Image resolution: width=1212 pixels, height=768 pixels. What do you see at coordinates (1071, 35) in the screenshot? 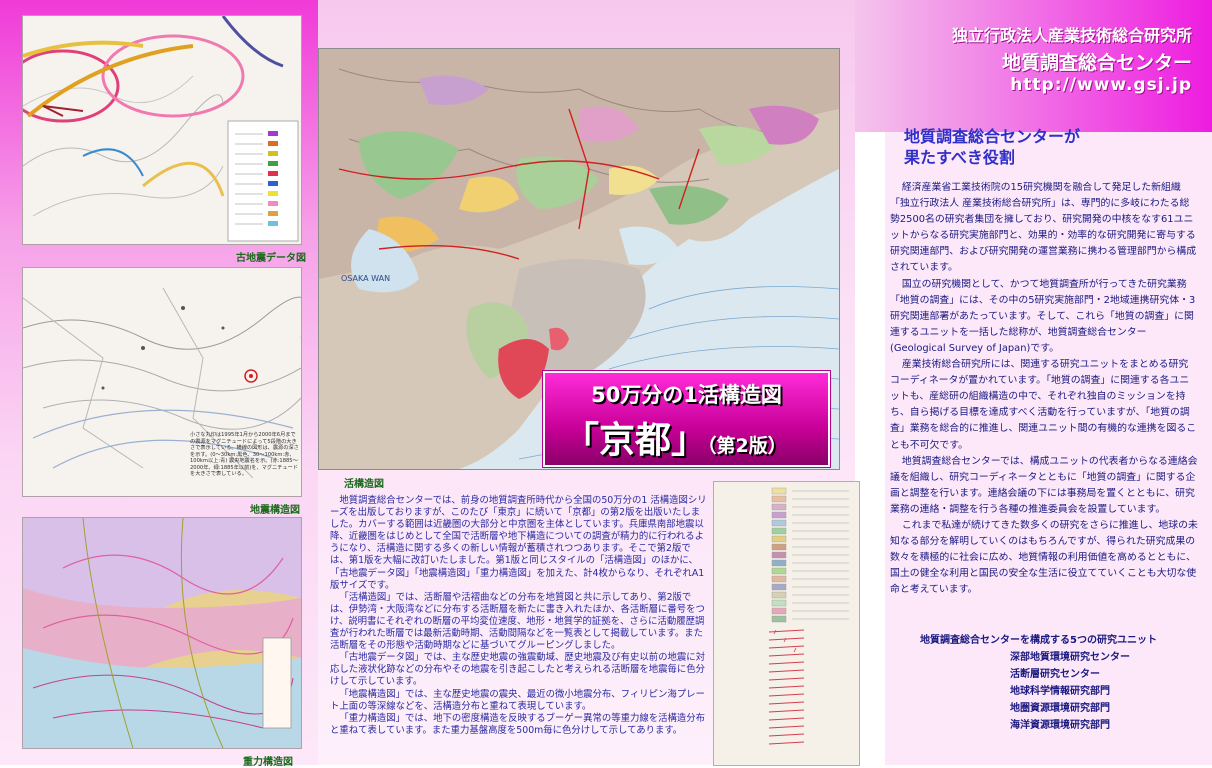
I see `organization-name: 独立行政法人産業技術総合研究所` at bounding box center [1071, 35].